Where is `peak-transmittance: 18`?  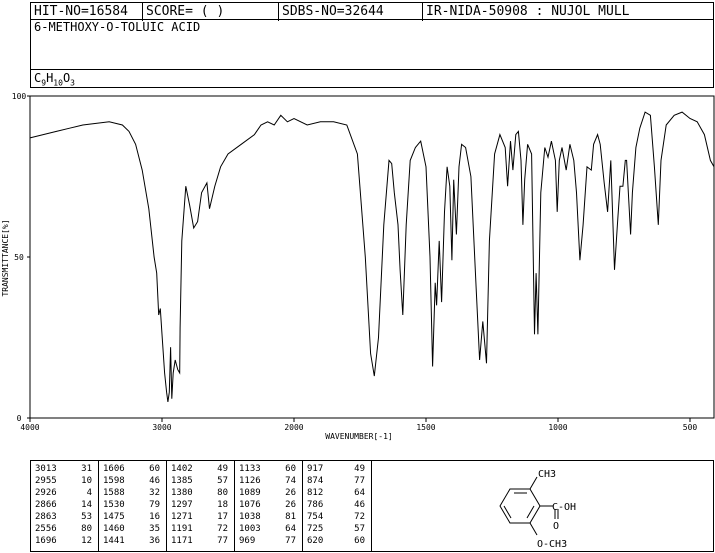
peak-transmittance: 18 is located at coordinates (222, 505).